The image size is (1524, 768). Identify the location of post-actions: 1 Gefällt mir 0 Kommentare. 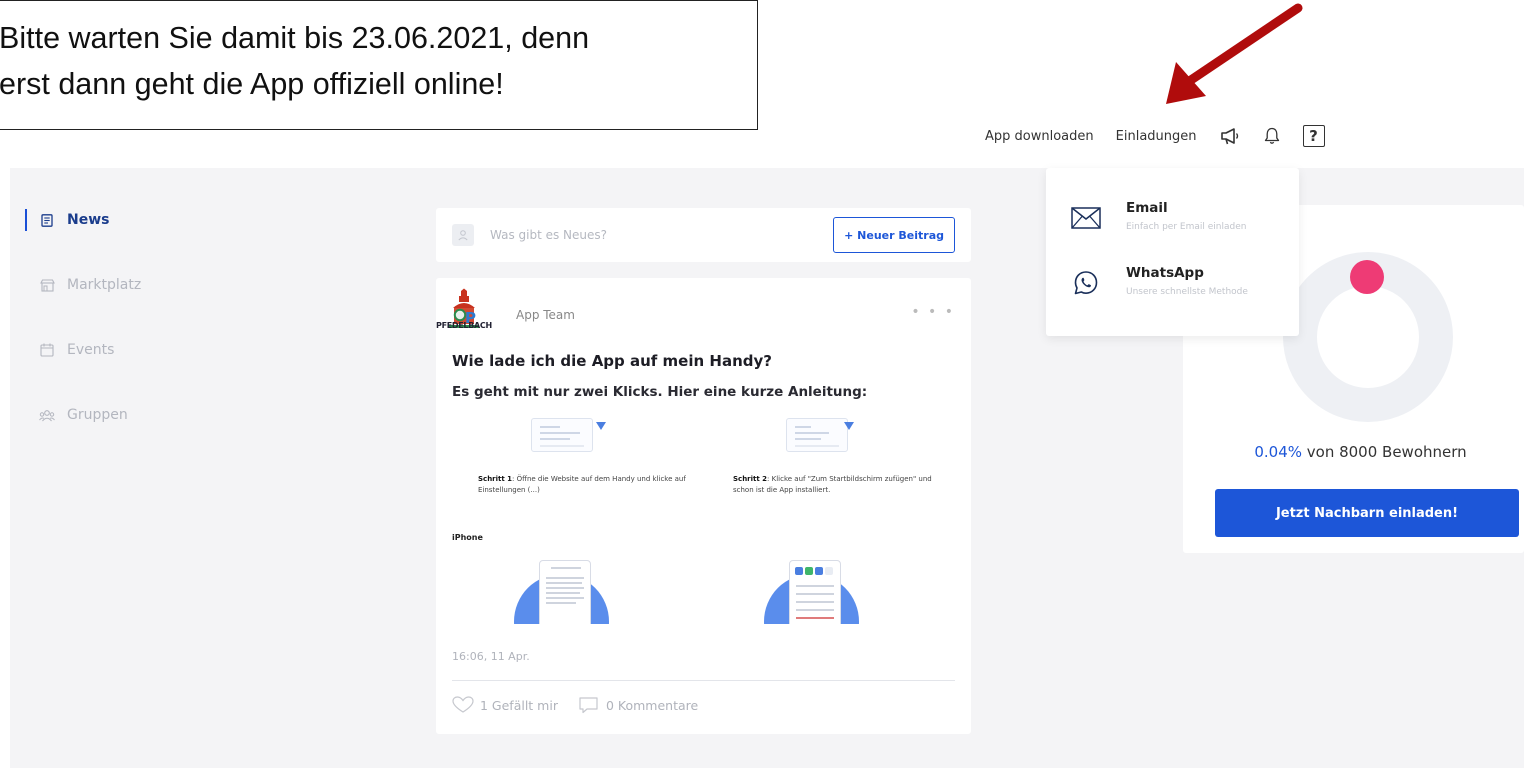
(585, 705).